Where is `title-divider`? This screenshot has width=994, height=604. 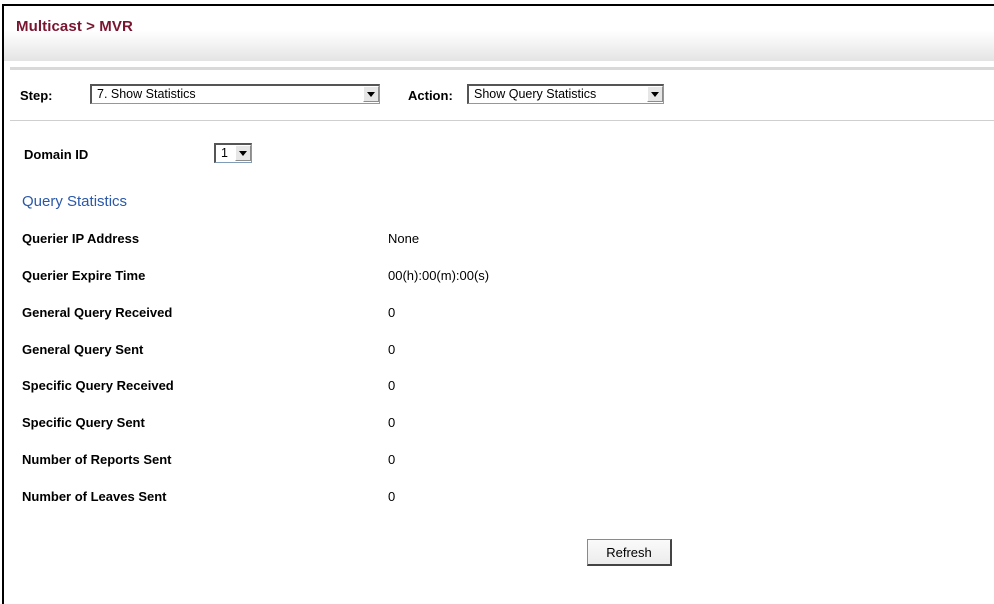
title-divider is located at coordinates (502, 68).